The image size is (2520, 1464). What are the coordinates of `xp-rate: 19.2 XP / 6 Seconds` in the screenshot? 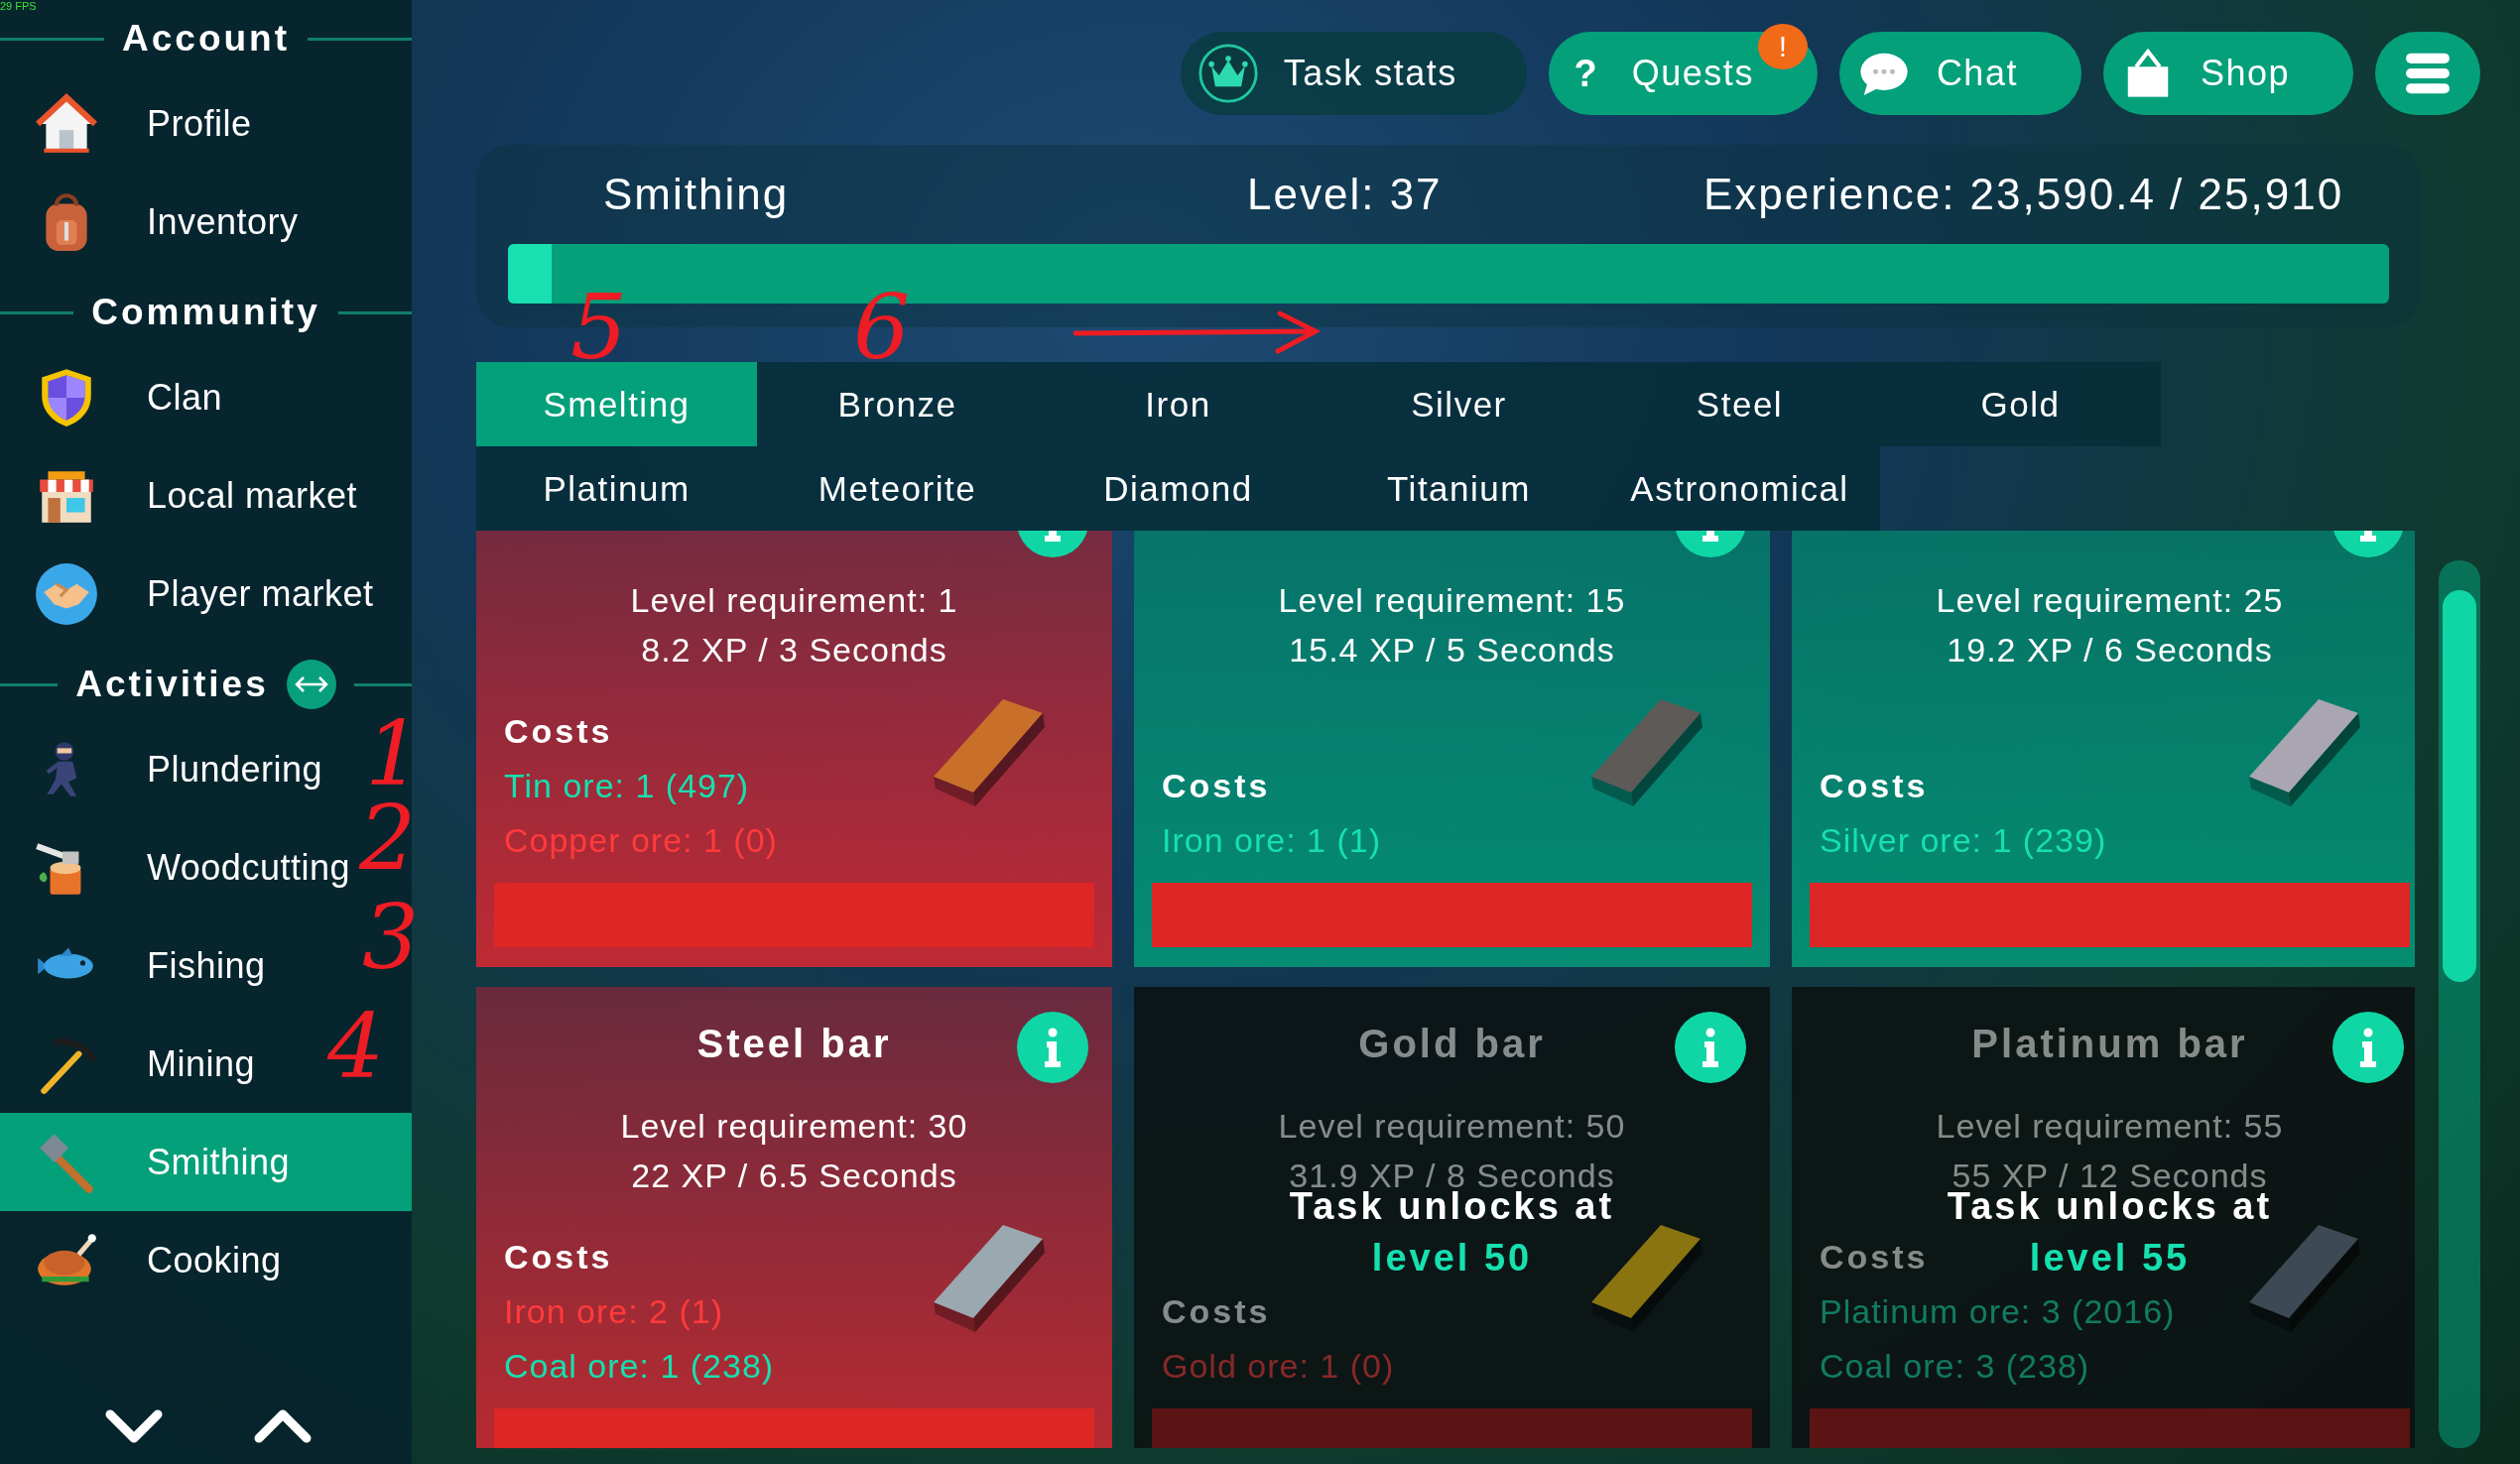 It's located at (2110, 650).